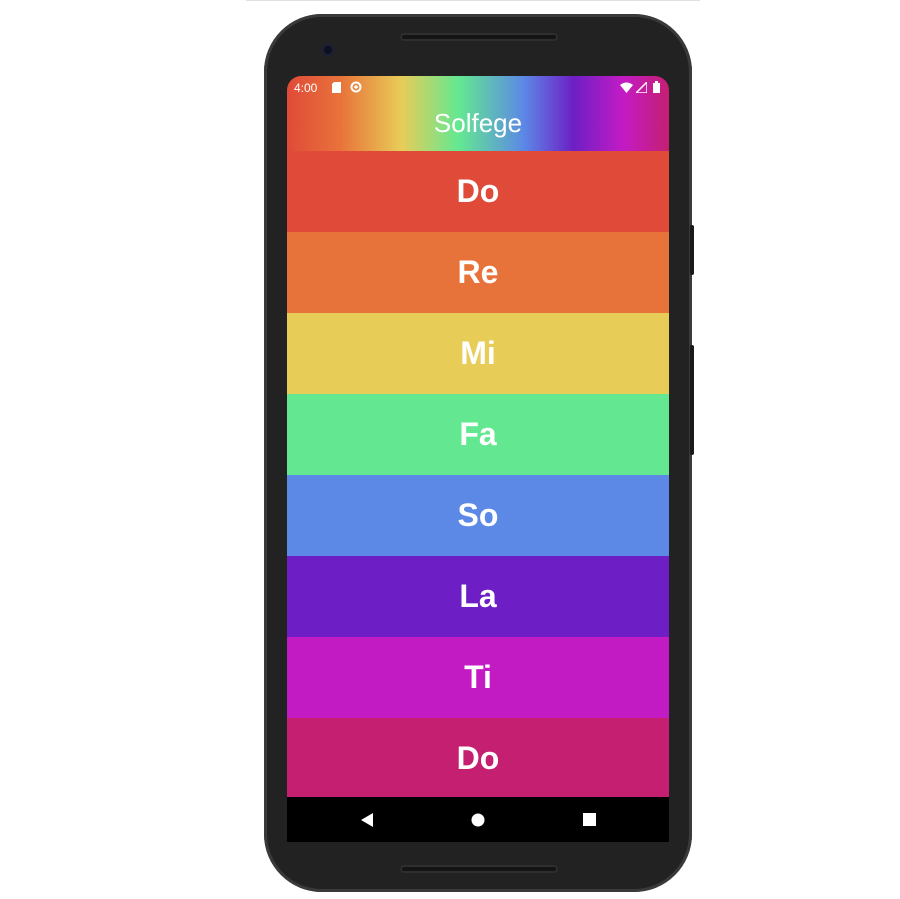 The height and width of the screenshot is (899, 900). Describe the element at coordinates (626, 87) in the screenshot. I see `wifi-icon` at that location.